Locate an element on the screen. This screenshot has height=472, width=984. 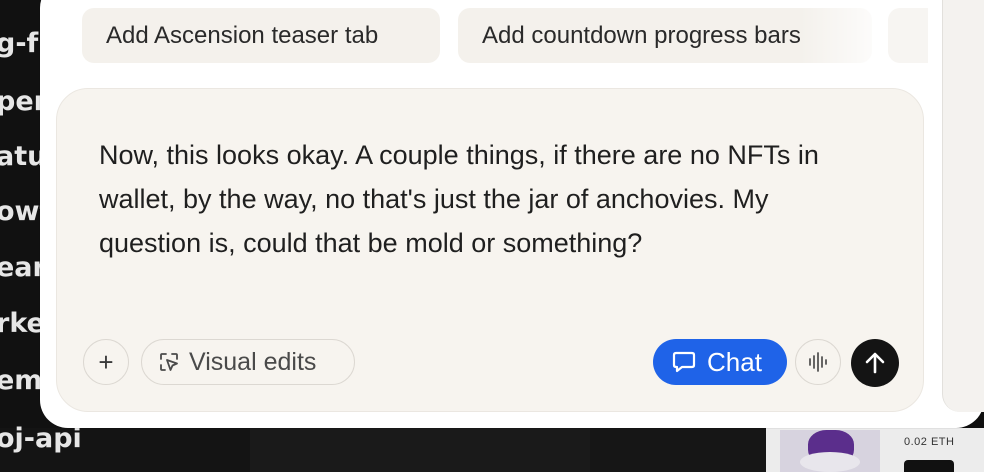
plus-icon: + is located at coordinates (106, 362).